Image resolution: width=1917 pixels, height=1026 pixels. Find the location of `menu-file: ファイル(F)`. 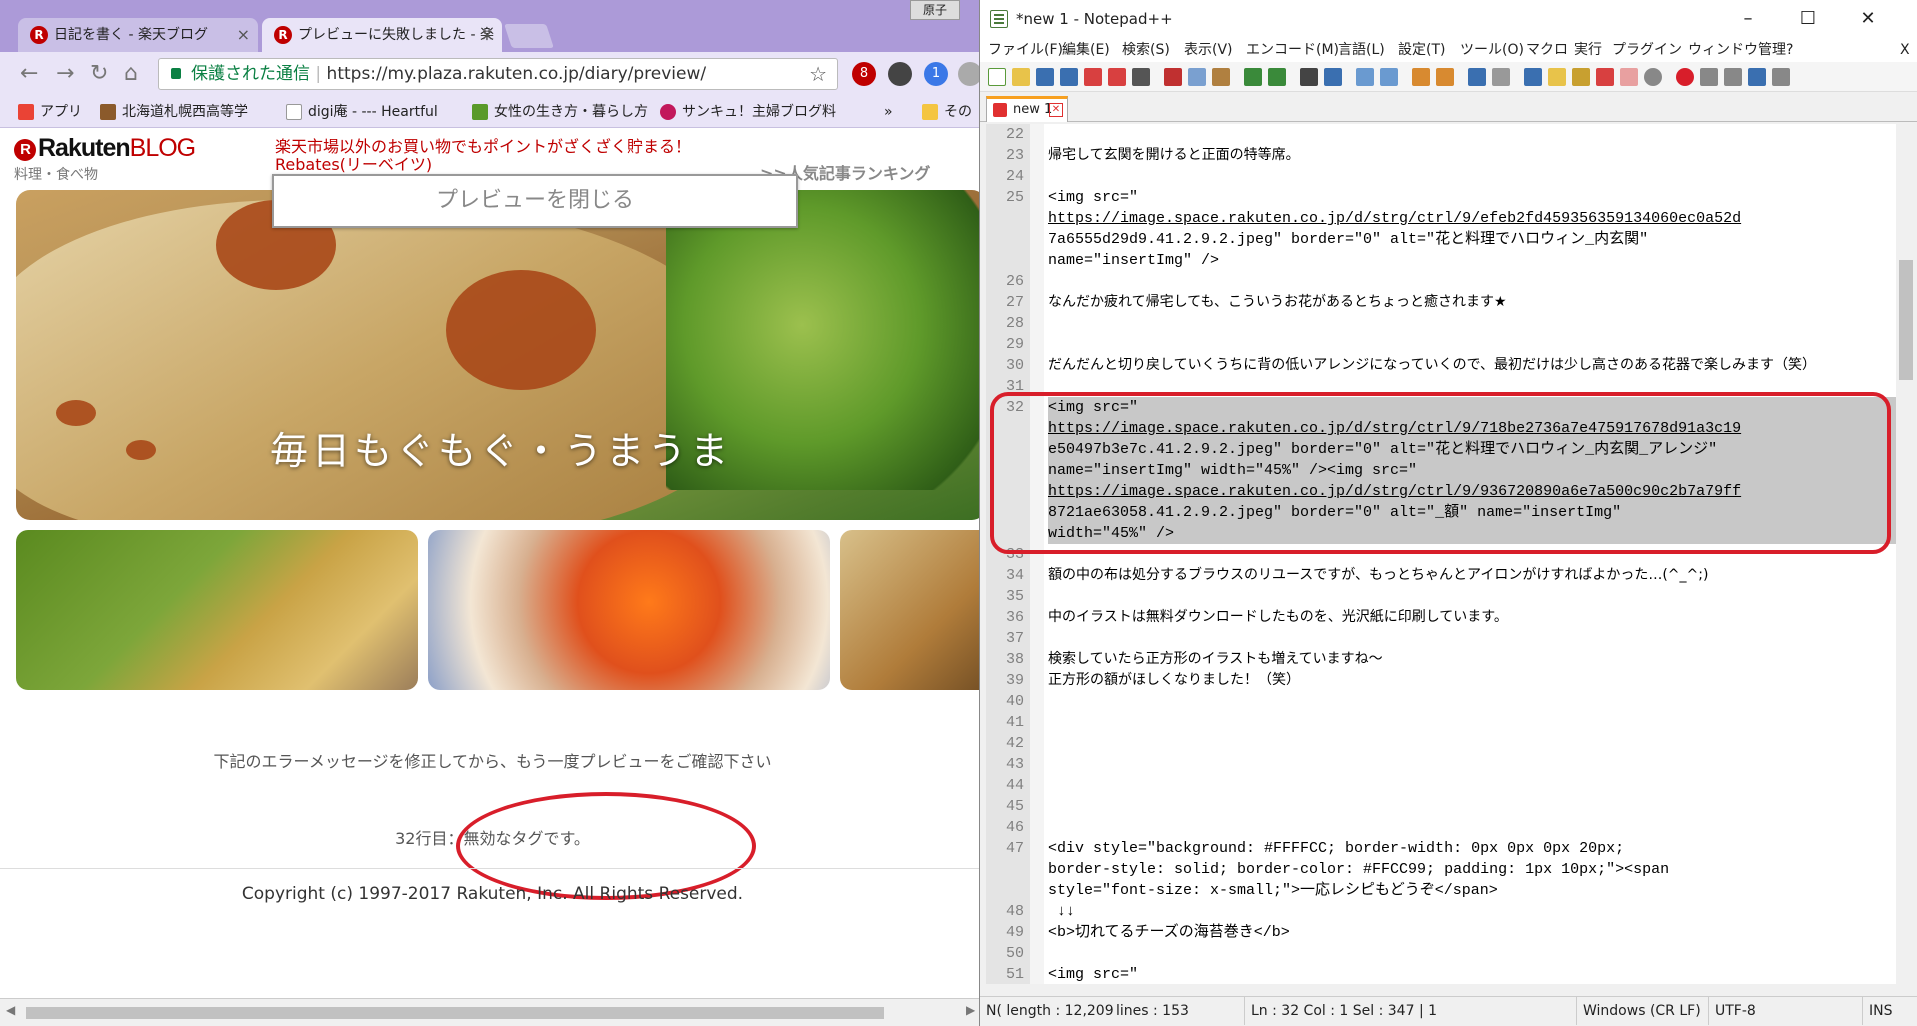

menu-file: ファイル(F) is located at coordinates (1025, 50).